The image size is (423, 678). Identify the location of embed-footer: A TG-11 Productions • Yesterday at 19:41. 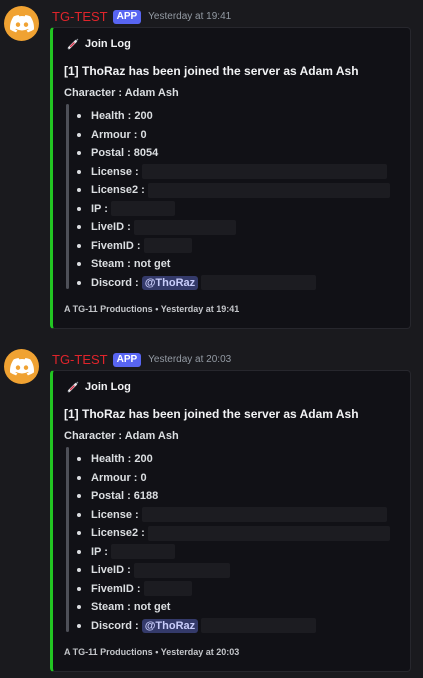
(151, 309).